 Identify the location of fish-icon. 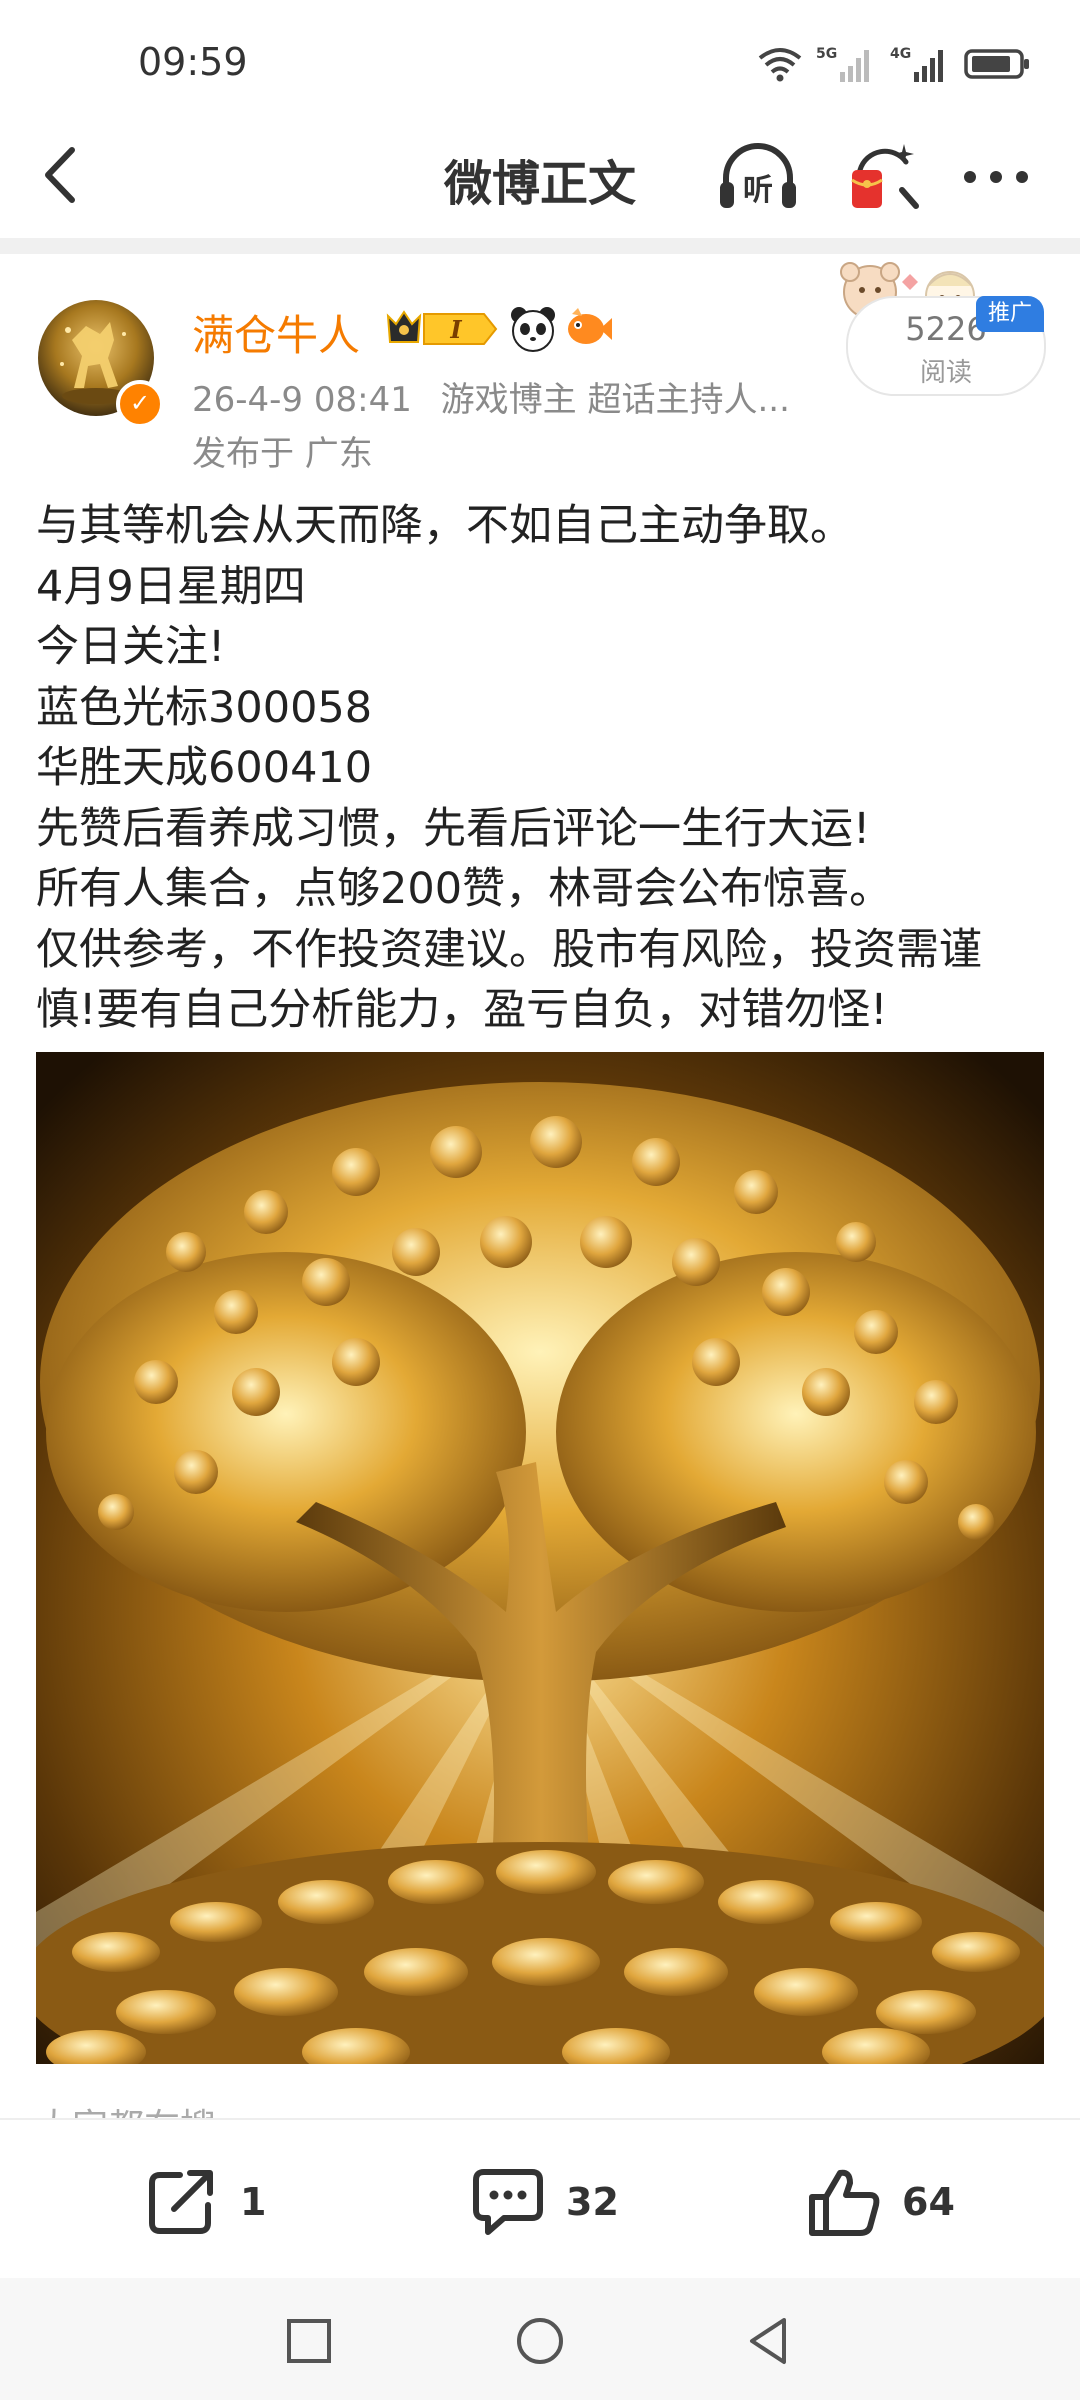
(587, 329).